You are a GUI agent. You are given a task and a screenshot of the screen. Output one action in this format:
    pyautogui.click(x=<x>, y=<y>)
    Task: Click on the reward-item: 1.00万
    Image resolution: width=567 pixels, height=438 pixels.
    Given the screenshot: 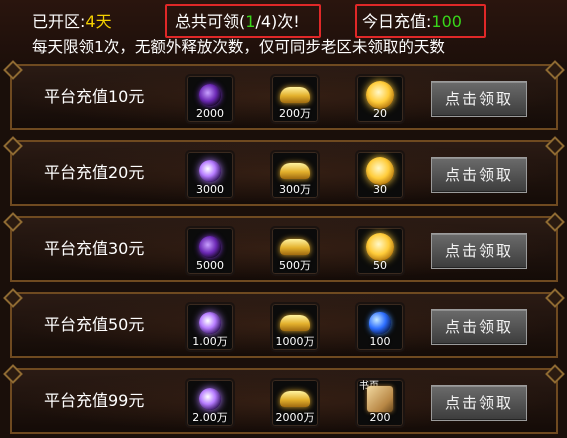 What is the action you would take?
    pyautogui.click(x=210, y=327)
    